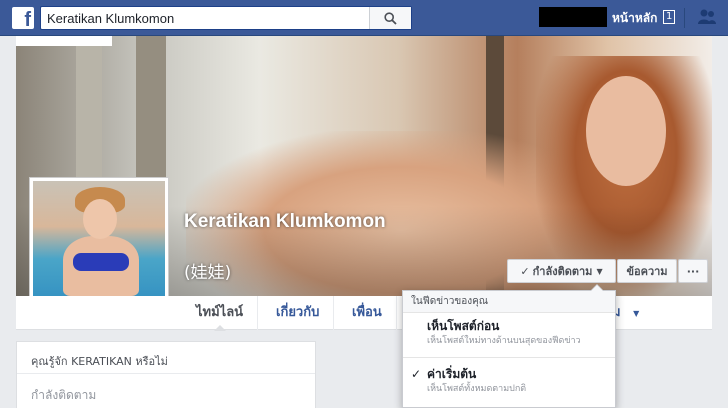 This screenshot has height=408, width=728. I want to click on menu-item-description: เห็นโพสต์ทั้งหมดตามปกติ, so click(477, 389).